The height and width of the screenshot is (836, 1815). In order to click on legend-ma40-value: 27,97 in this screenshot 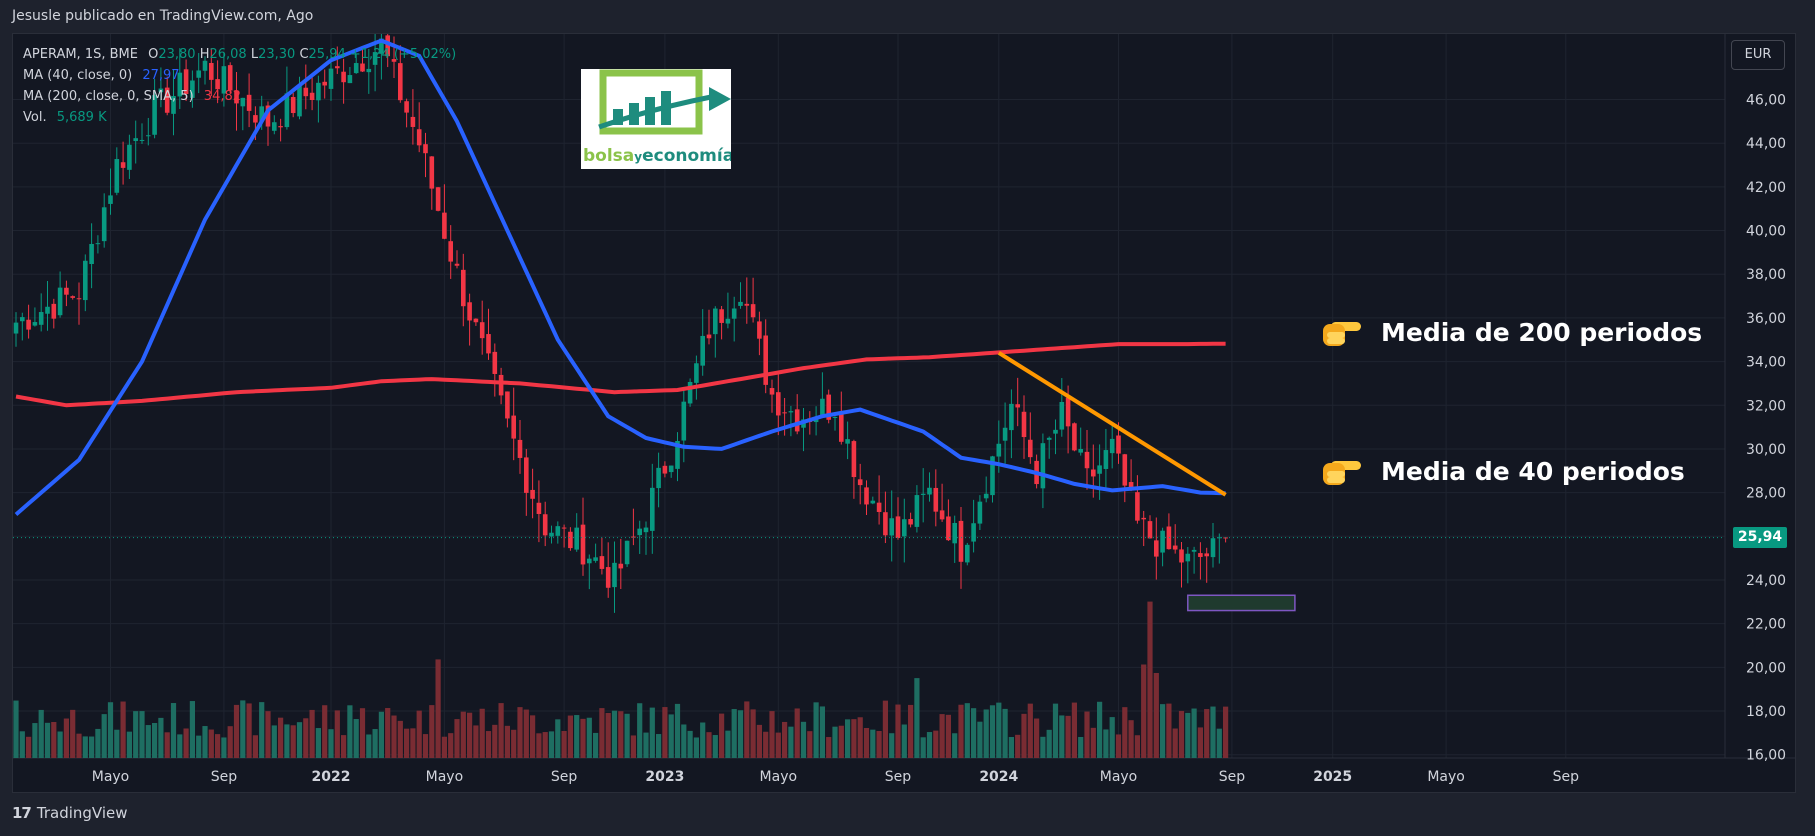, I will do `click(161, 75)`.